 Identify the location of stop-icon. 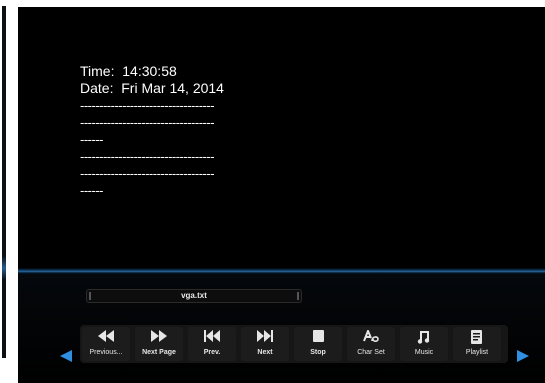
(318, 339).